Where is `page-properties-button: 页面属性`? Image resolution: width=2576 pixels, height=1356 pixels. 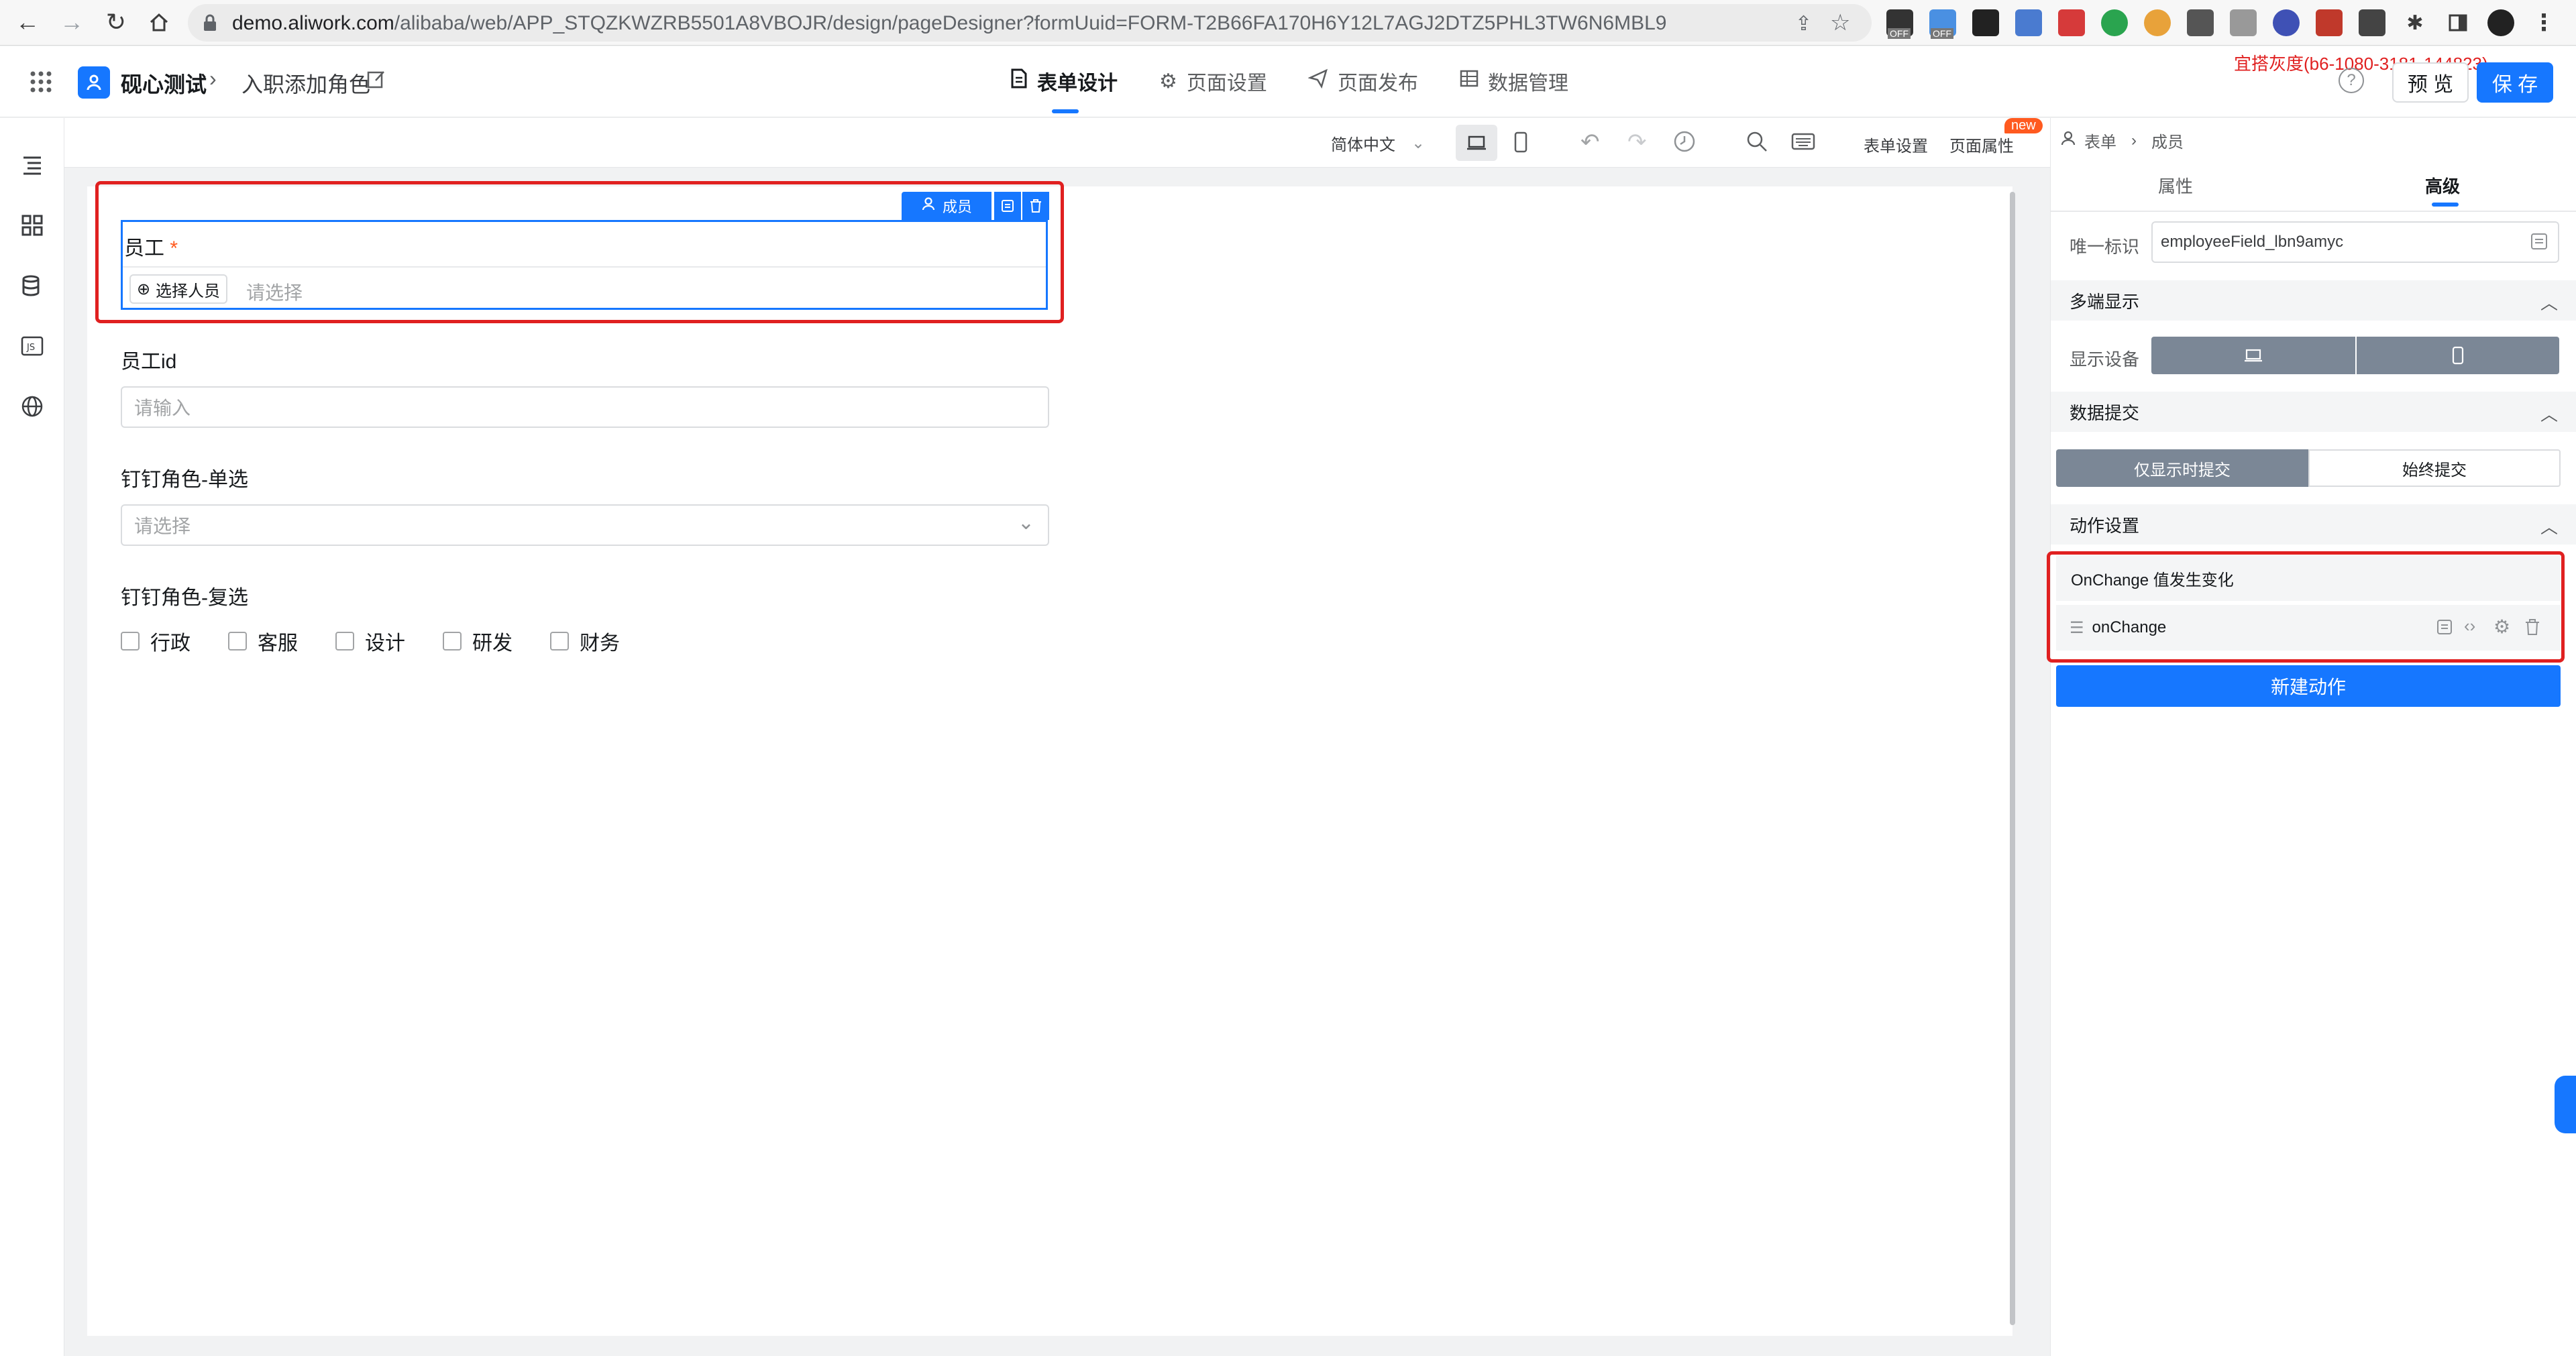
page-properties-button: 页面属性 is located at coordinates (1981, 144).